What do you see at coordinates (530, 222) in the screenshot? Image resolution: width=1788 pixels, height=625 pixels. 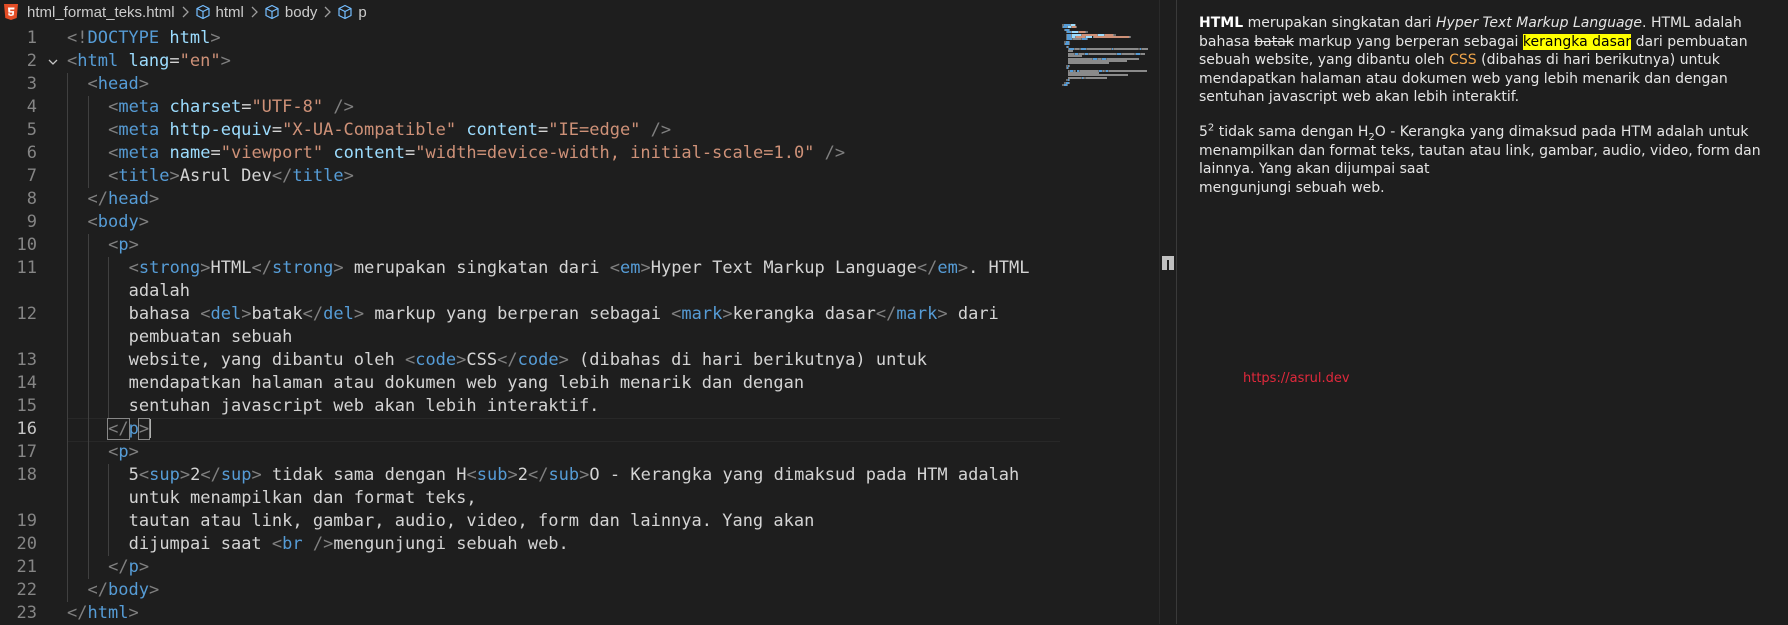 I see `code-line: 9 <body>` at bounding box center [530, 222].